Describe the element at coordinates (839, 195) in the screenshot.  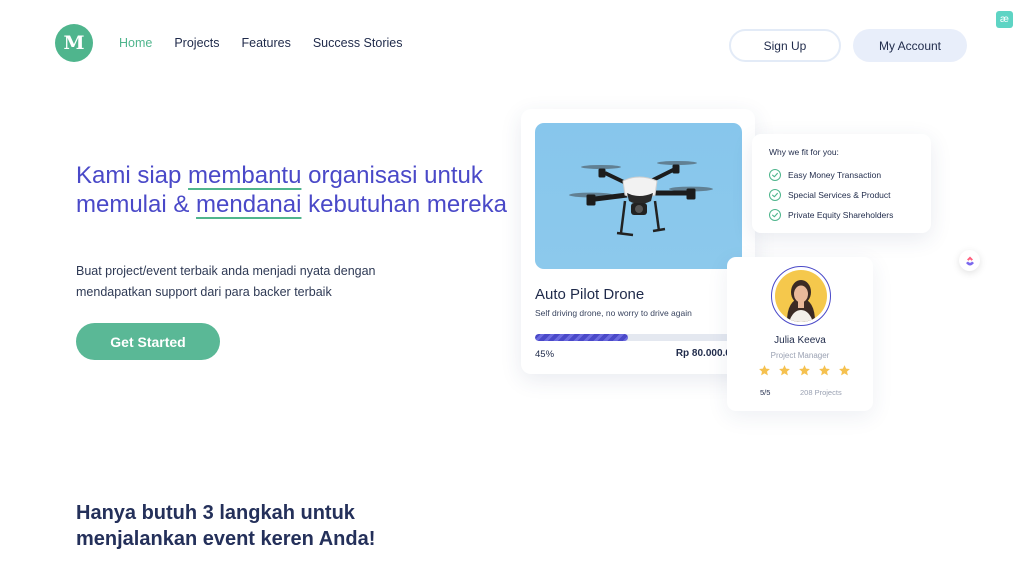
I see `why-fit-item-label: Special Services & Product` at that location.